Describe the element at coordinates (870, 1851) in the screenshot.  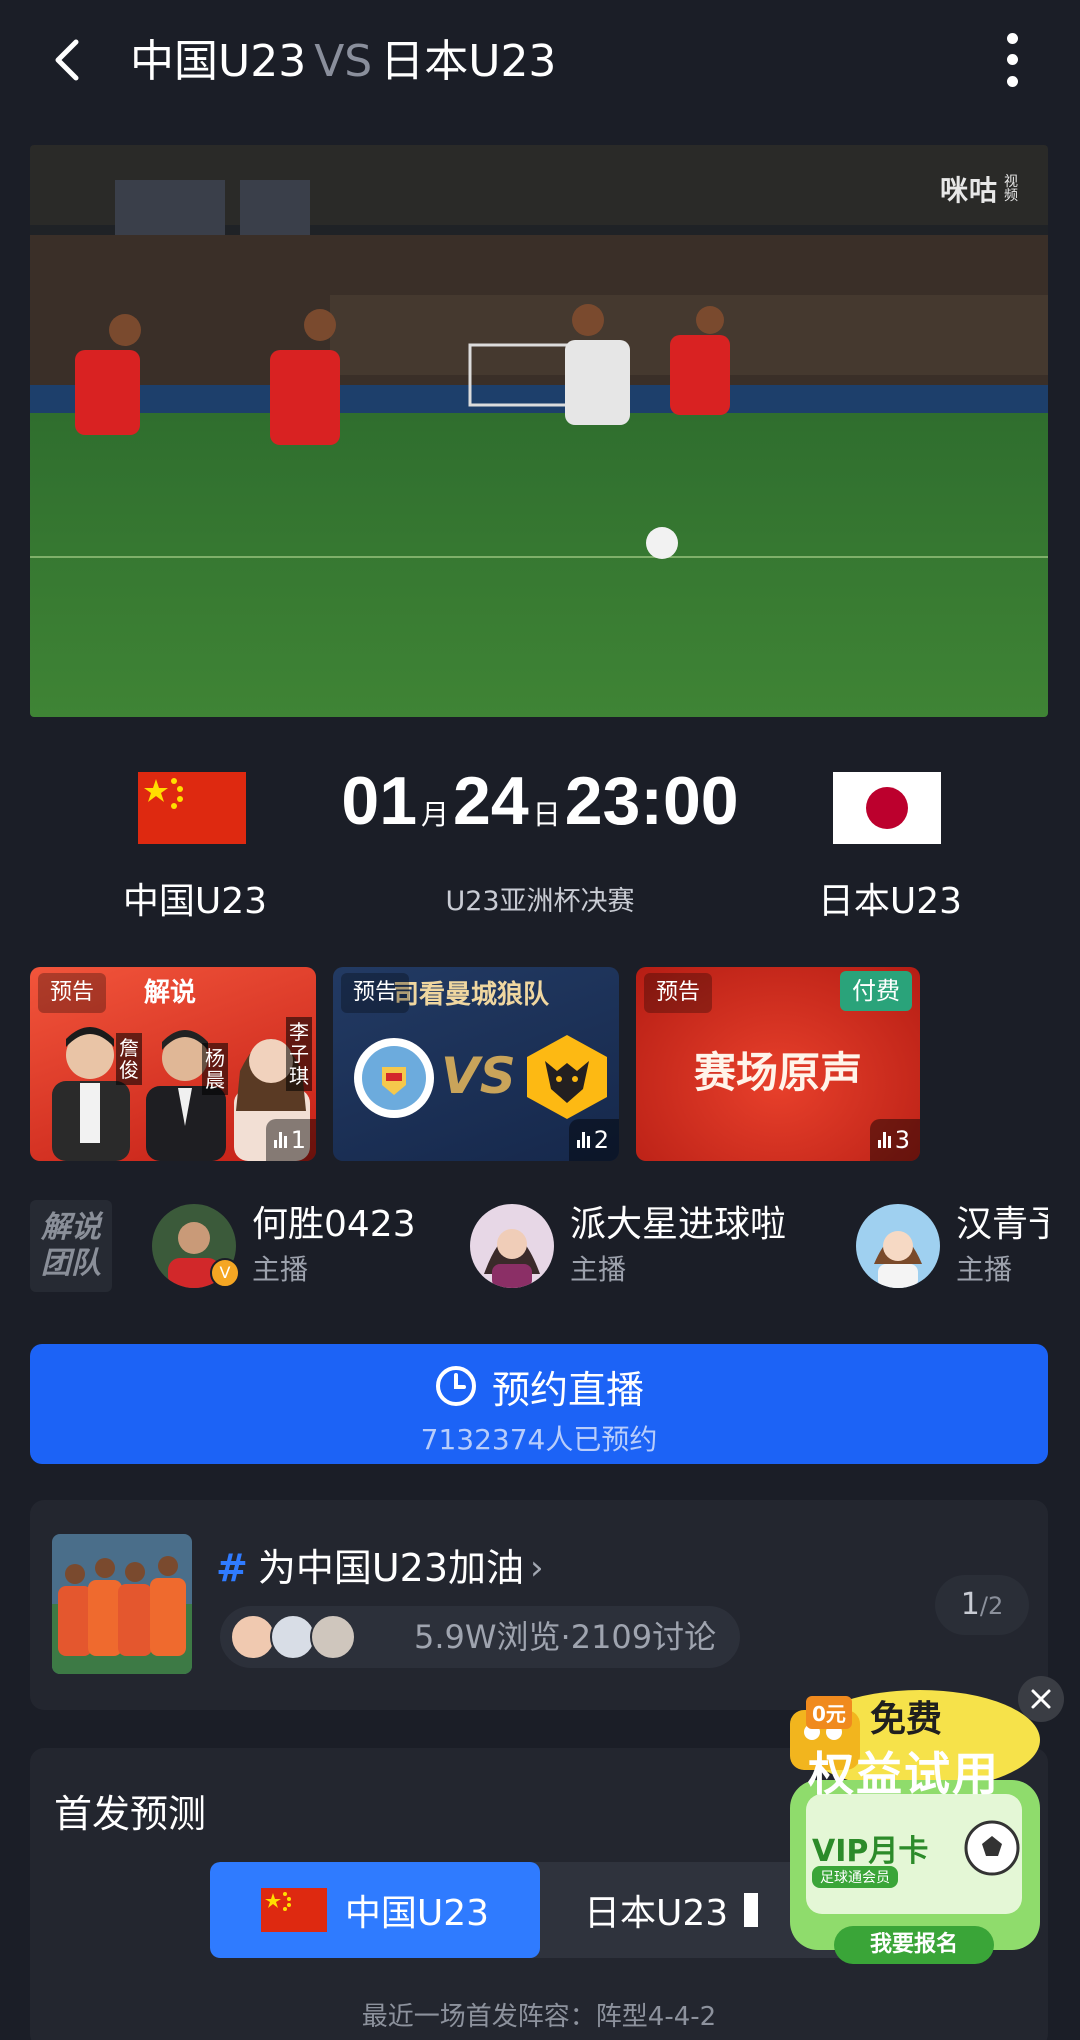
I see `promo-vip: VIP月卡` at that location.